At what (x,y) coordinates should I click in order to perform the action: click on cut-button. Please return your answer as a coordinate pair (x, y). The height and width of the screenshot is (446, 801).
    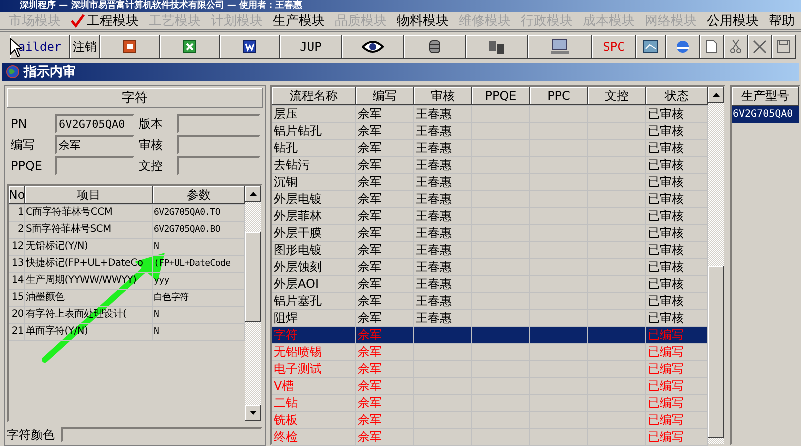
    Looking at the image, I should click on (736, 47).